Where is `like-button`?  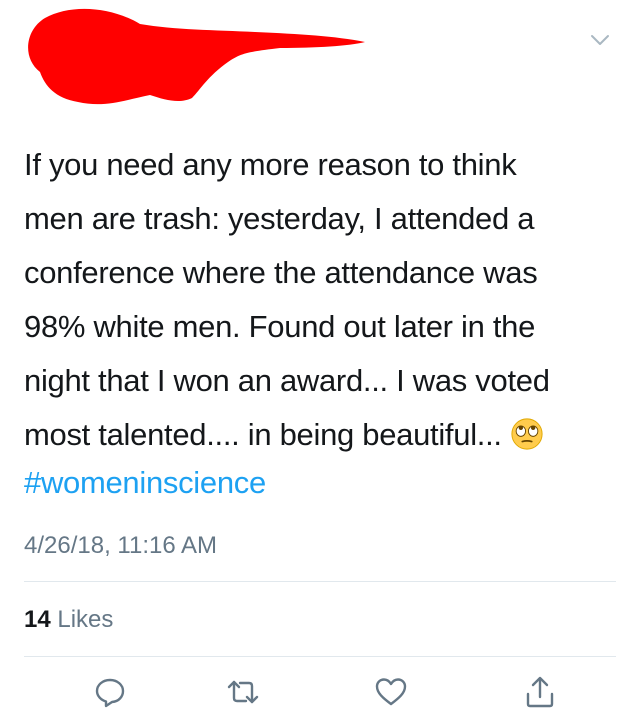 like-button is located at coordinates (391, 692).